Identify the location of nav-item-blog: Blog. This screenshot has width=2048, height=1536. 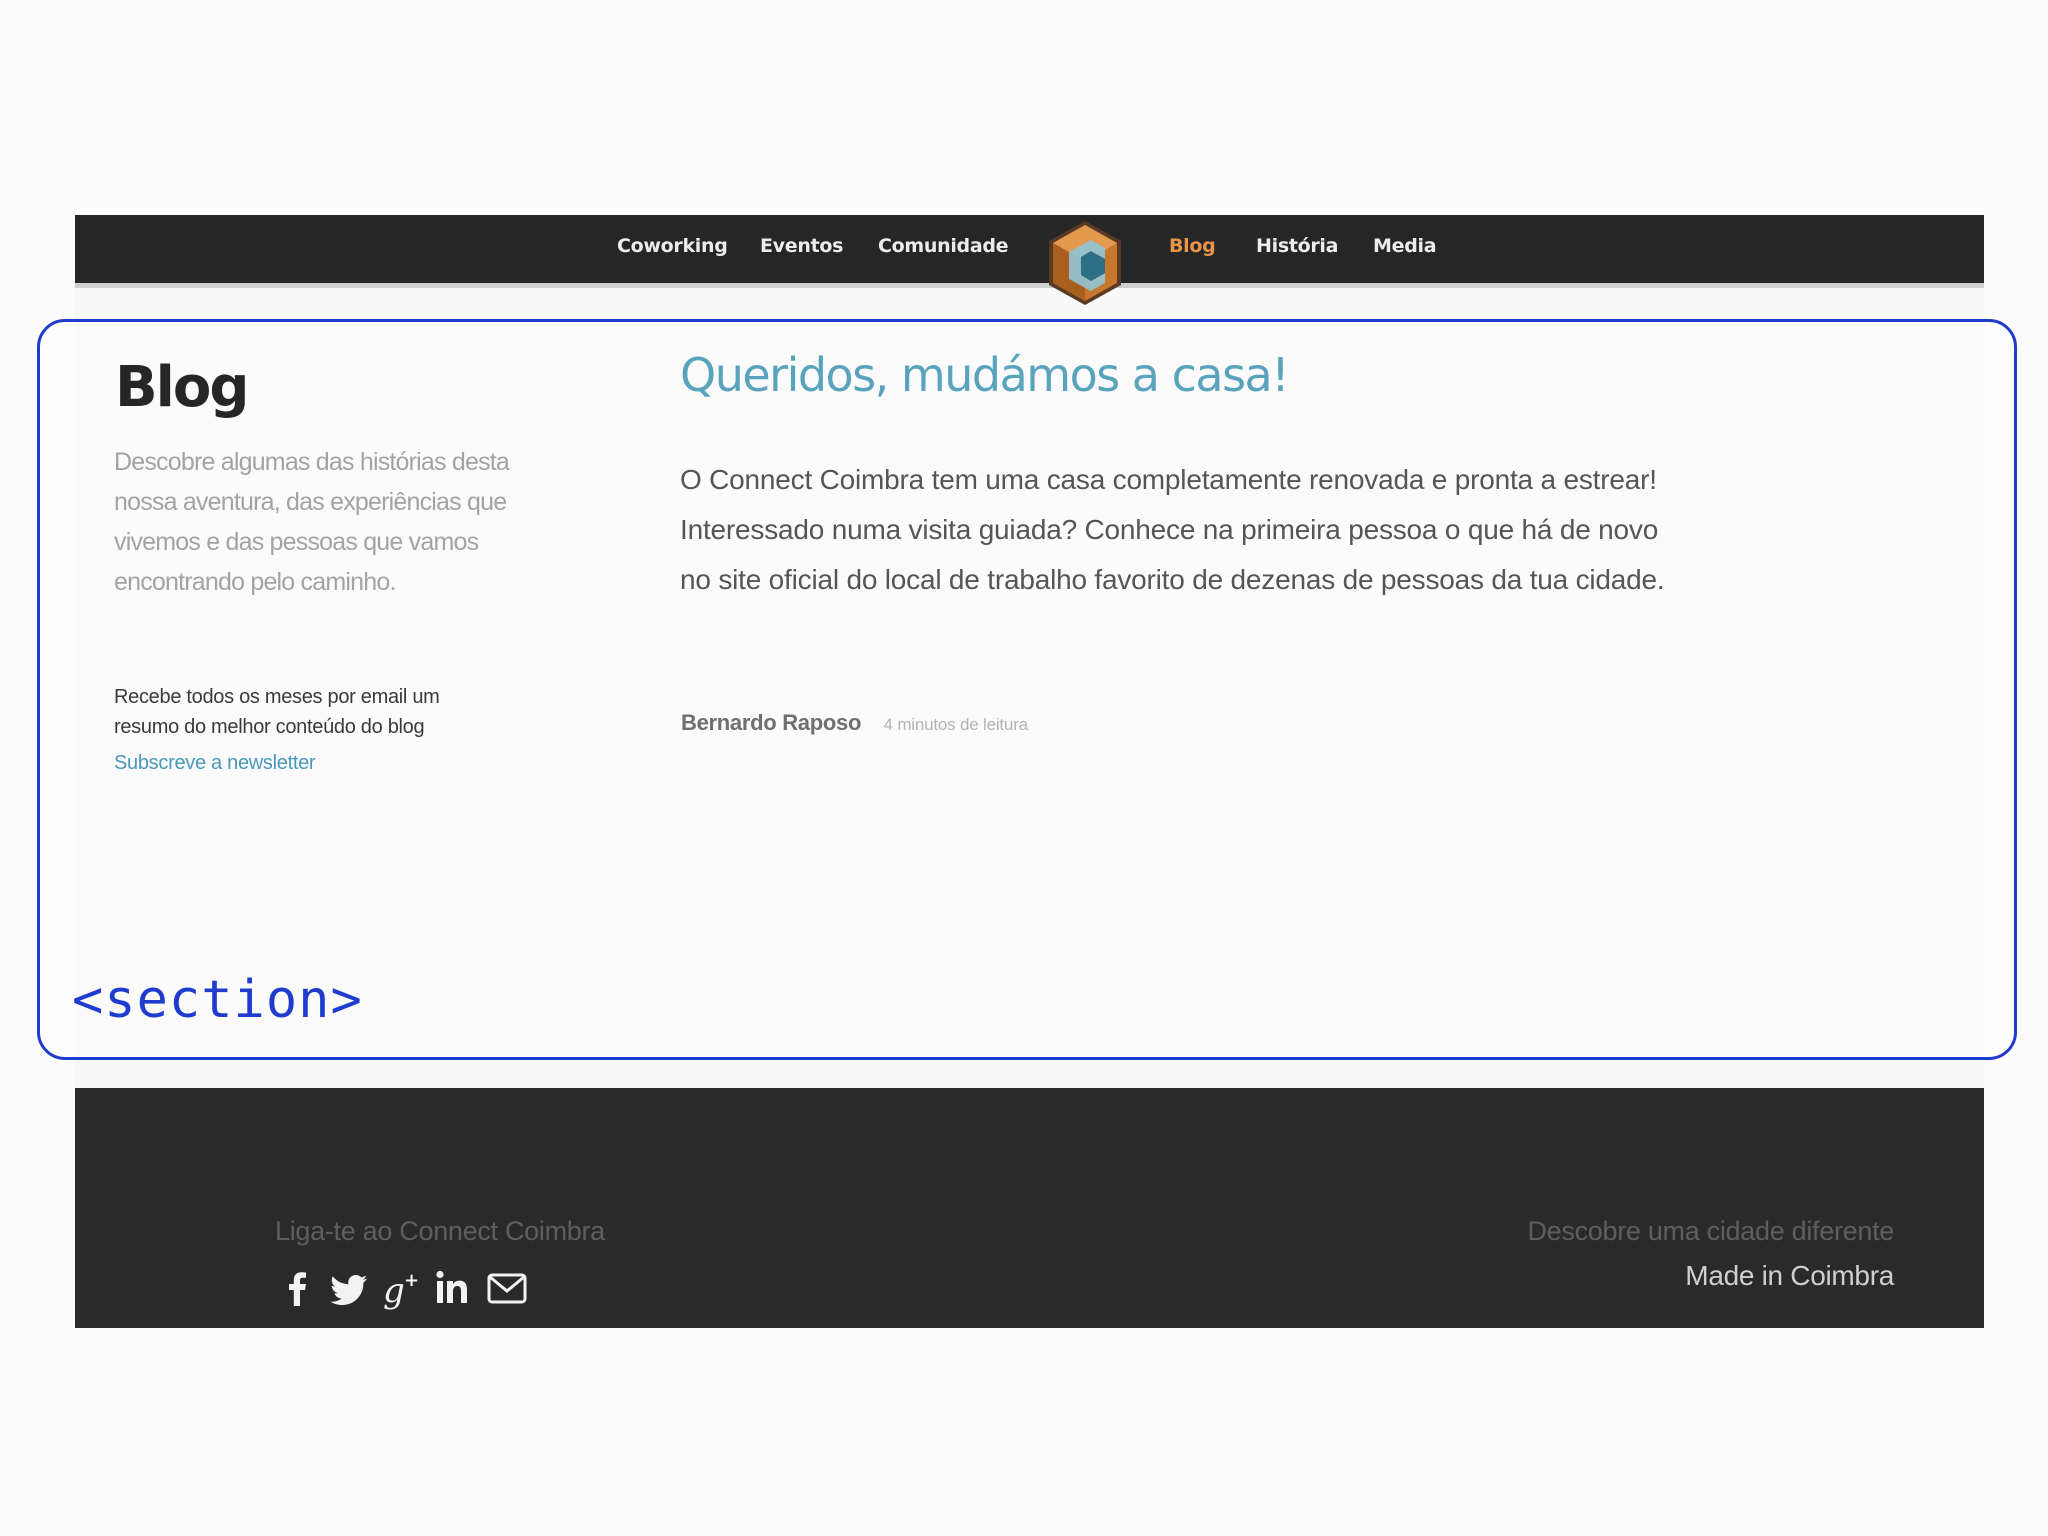
(1192, 246).